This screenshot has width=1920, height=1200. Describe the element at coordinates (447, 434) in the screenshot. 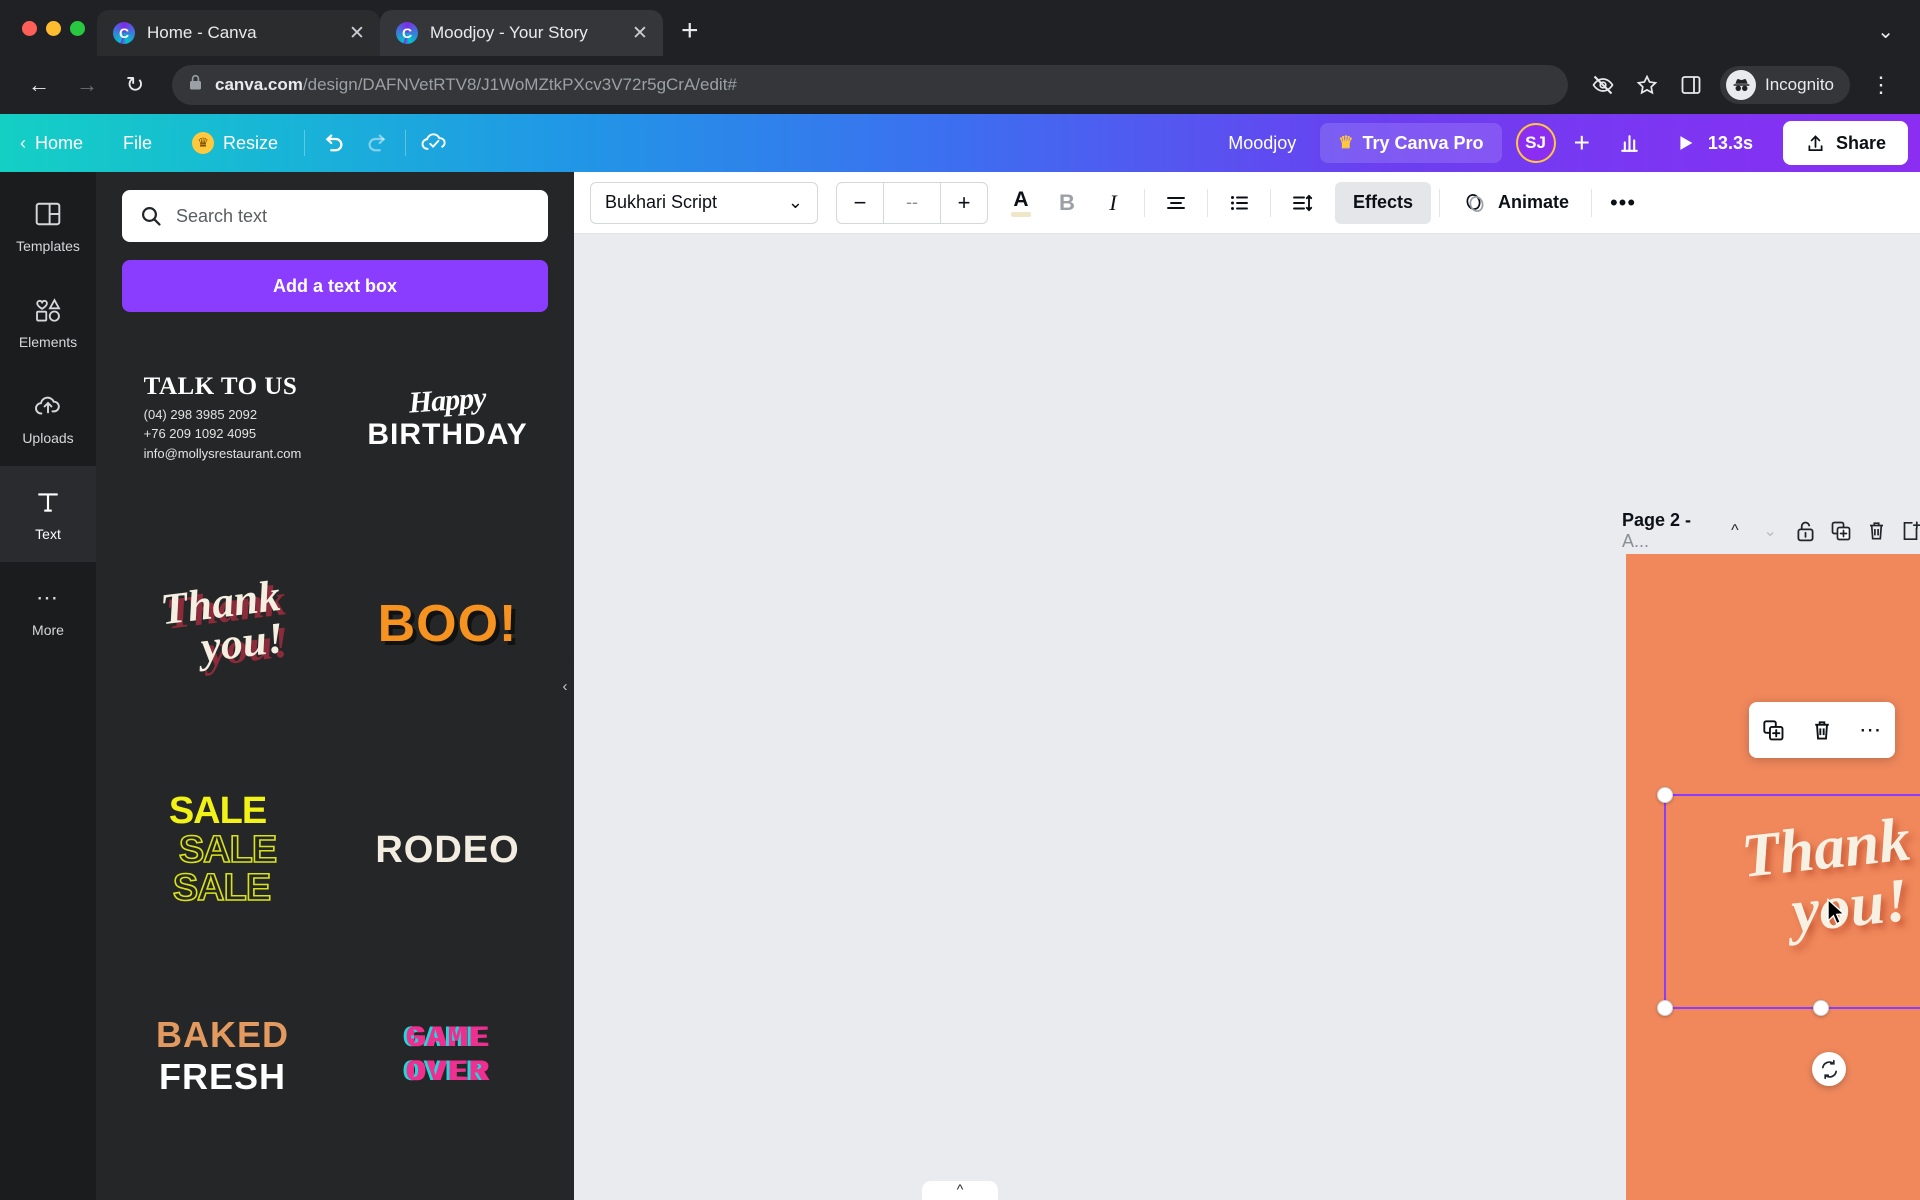

I see `template-line: BIRTHDAY` at that location.